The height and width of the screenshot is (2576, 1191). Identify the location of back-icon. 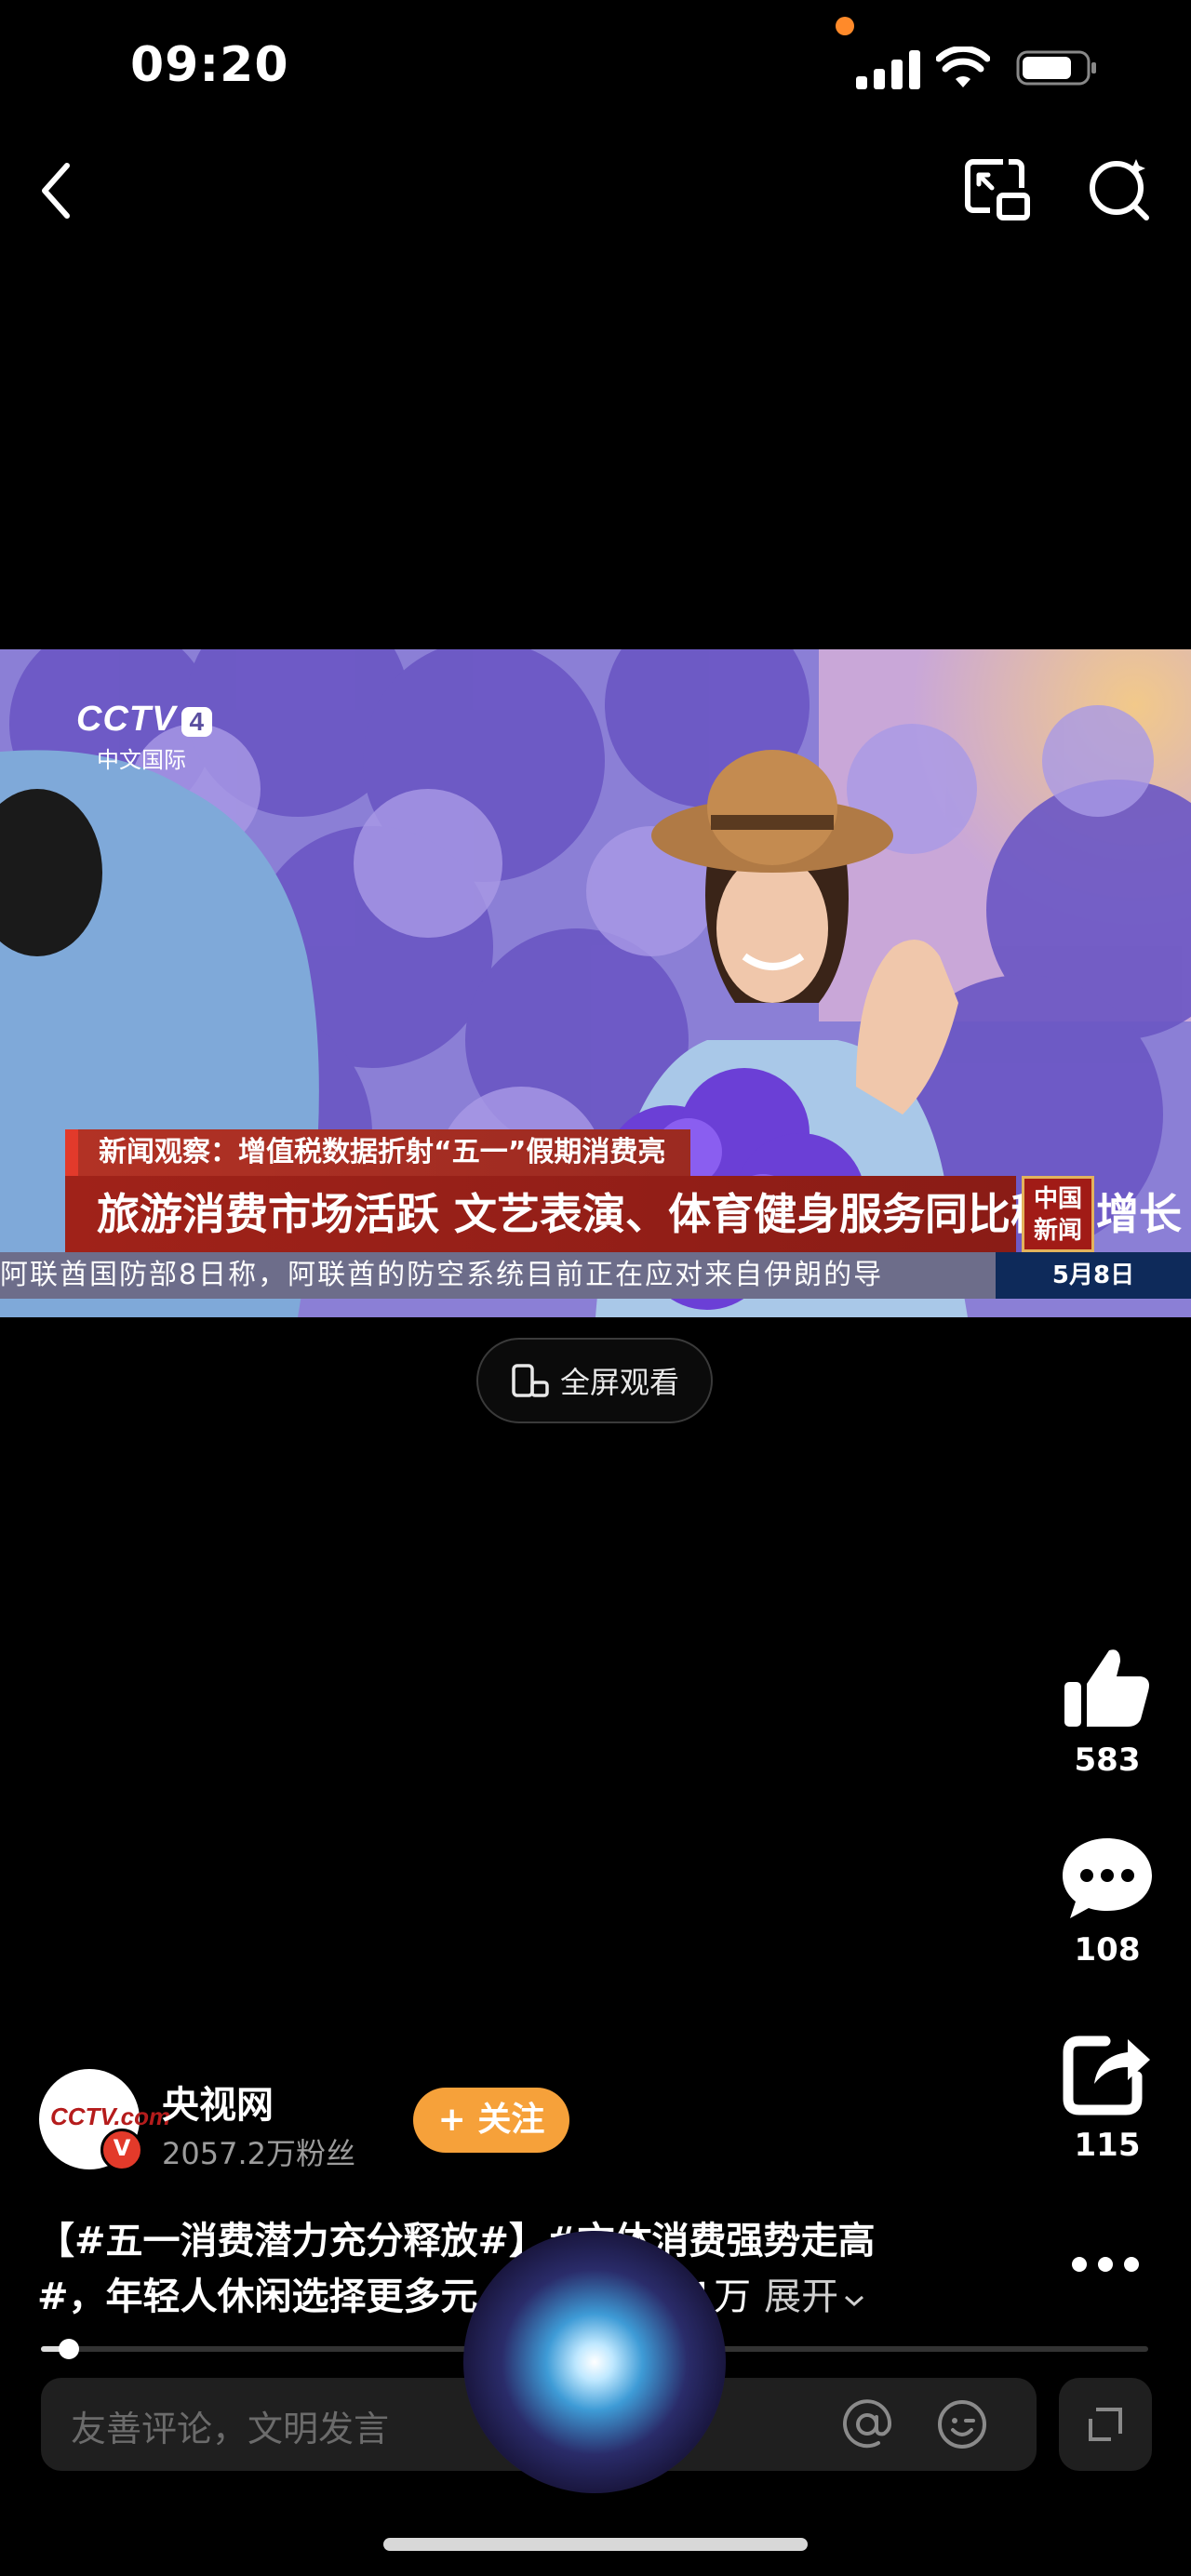
(56, 190).